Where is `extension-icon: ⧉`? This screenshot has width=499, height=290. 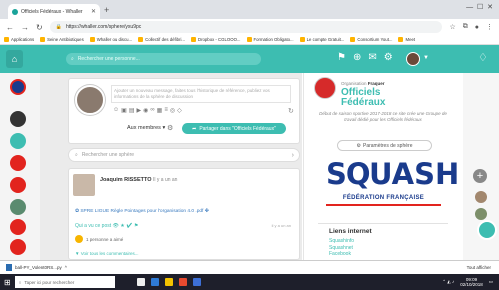
extension-icon: ⧉ is located at coordinates (465, 27).